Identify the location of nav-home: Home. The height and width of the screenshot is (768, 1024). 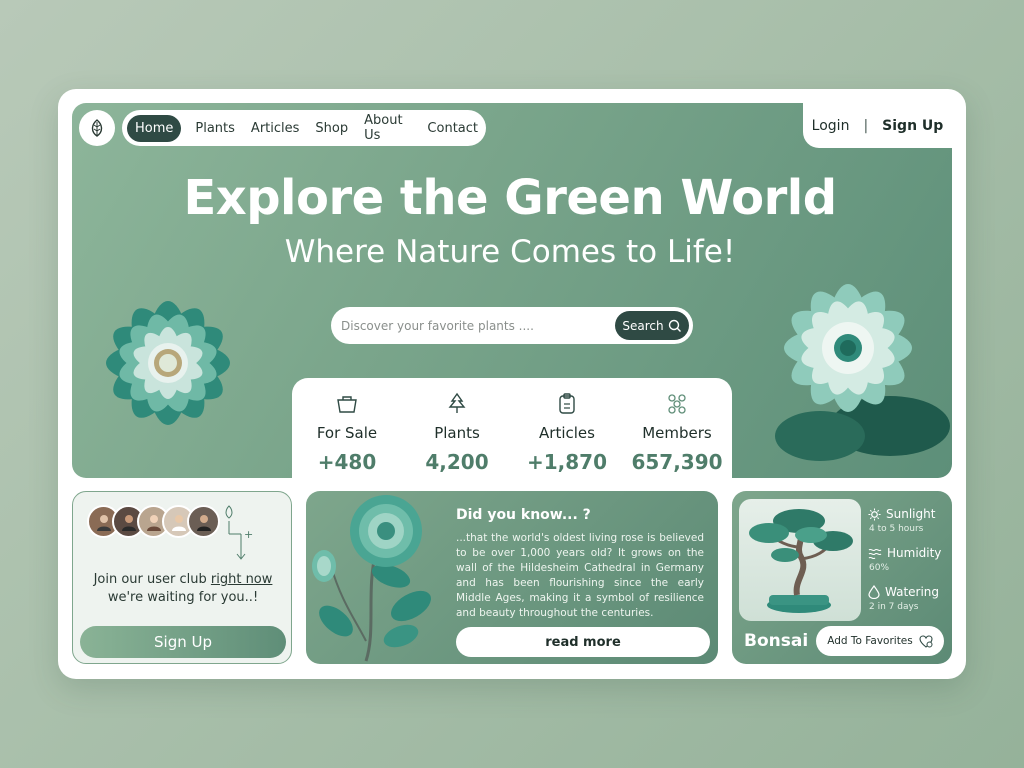
(154, 128).